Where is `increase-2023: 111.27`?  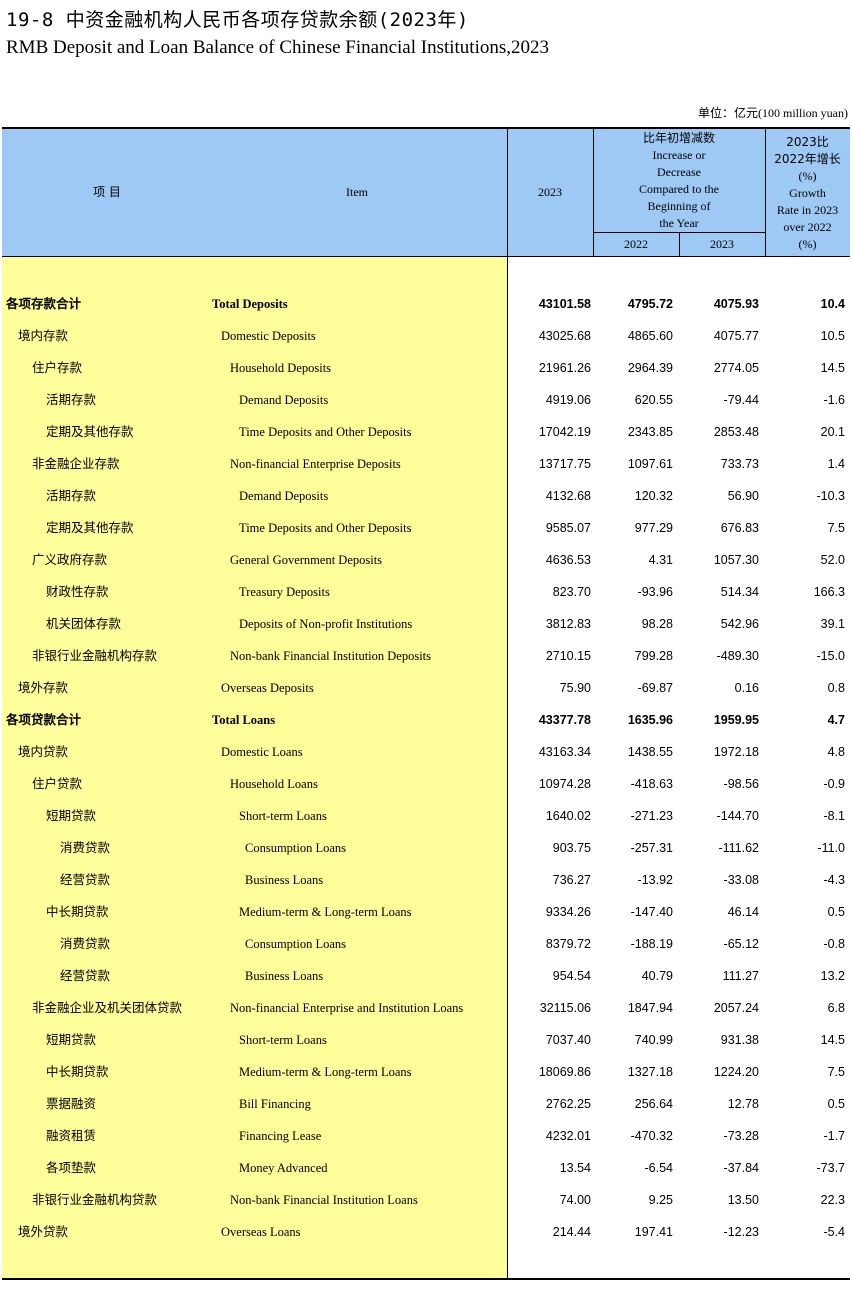 increase-2023: 111.27 is located at coordinates (740, 976).